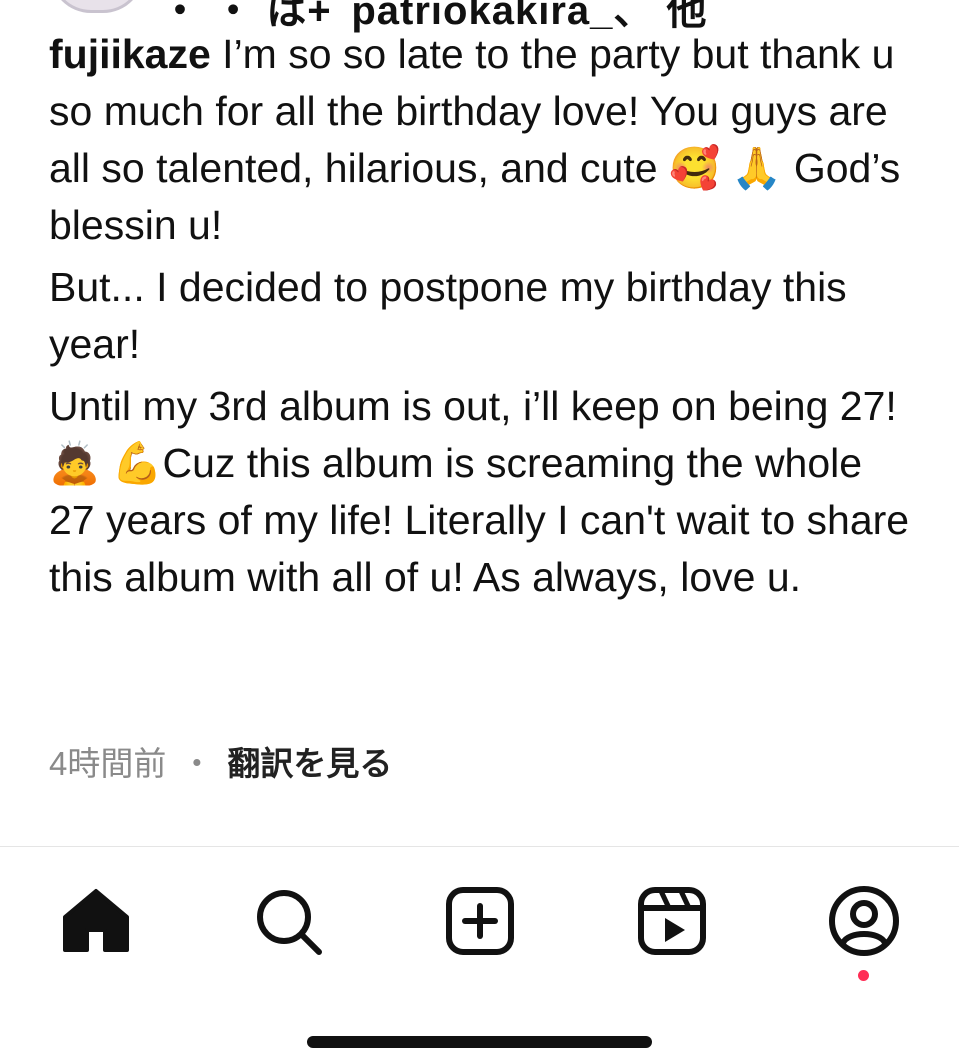 Image resolution: width=959 pixels, height=1048 pixels. I want to click on profile-icon, so click(864, 921).